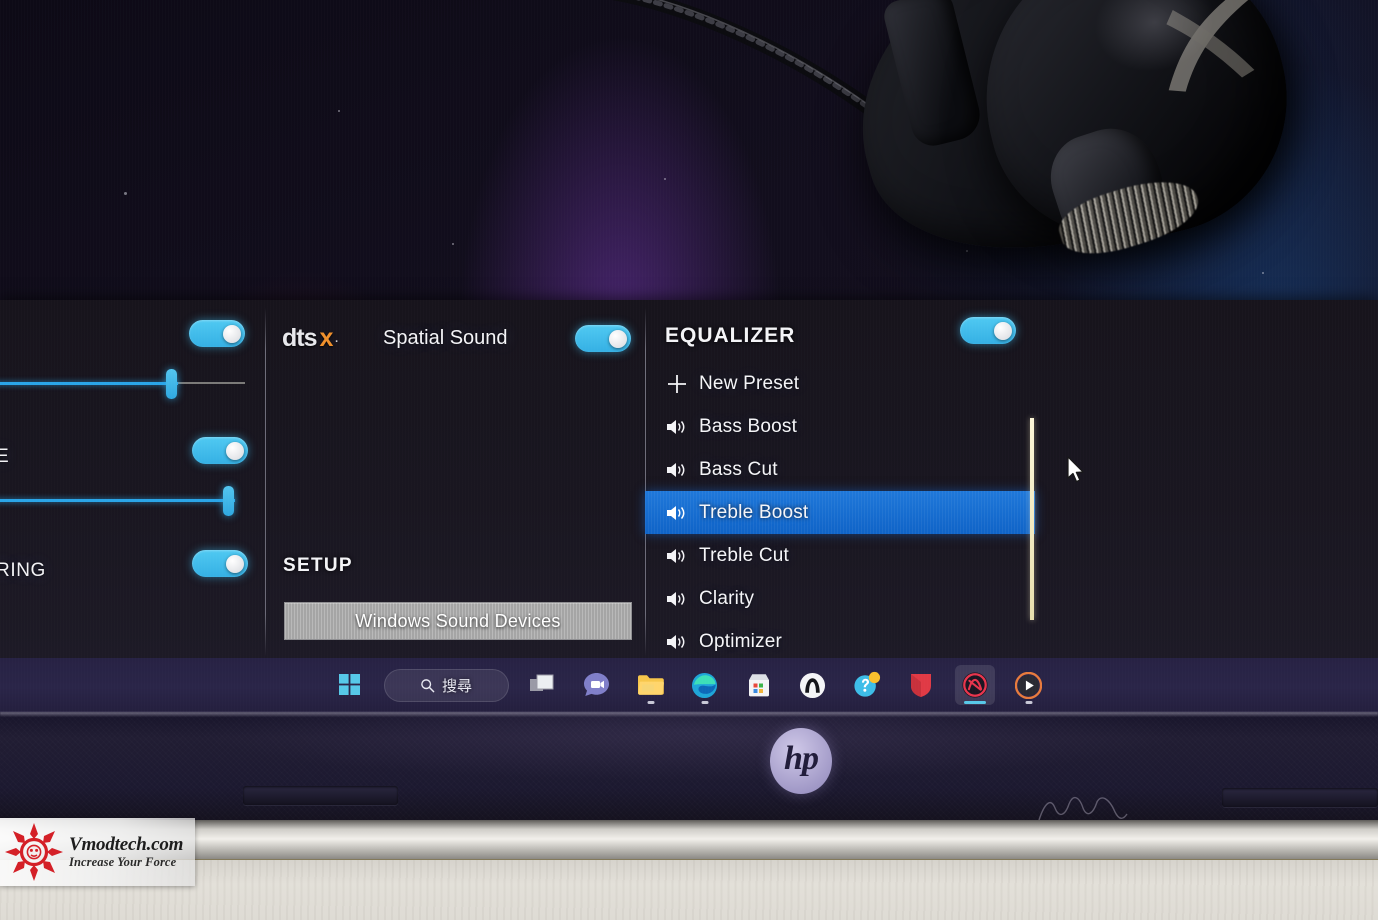  I want to click on omen-icon, so click(812, 685).